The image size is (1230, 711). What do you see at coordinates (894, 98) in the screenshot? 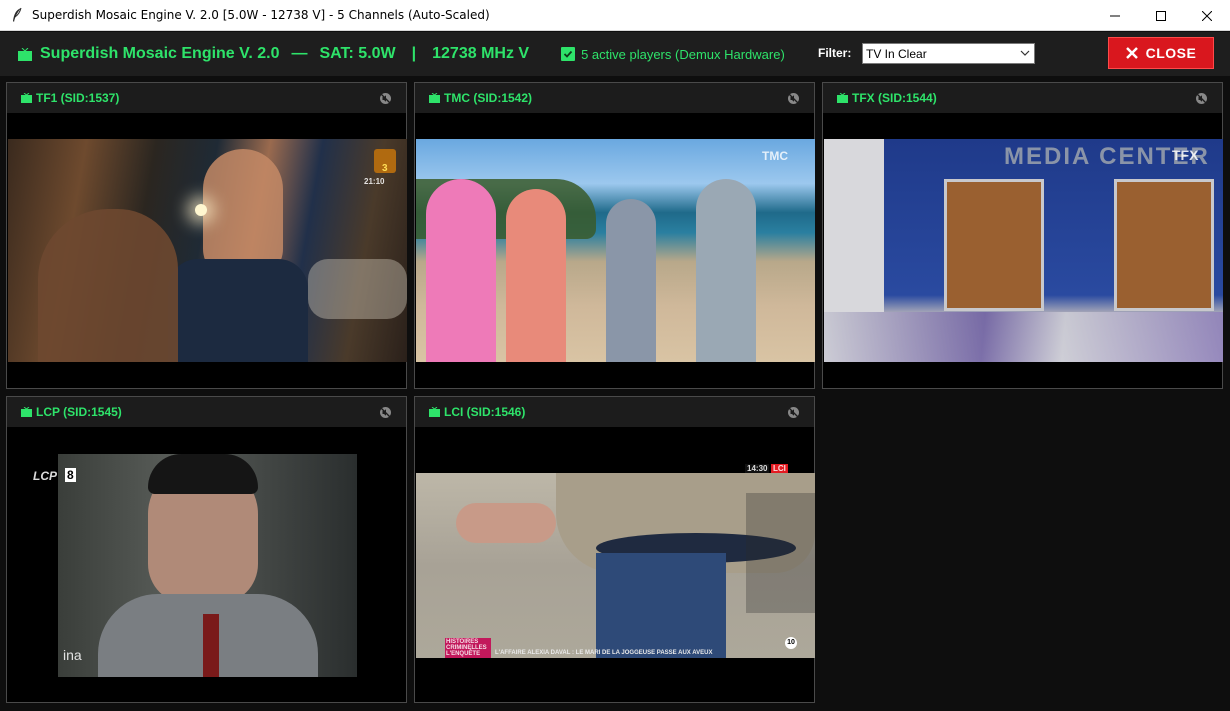
I see `channel-title: TFX (SID:1544)` at bounding box center [894, 98].